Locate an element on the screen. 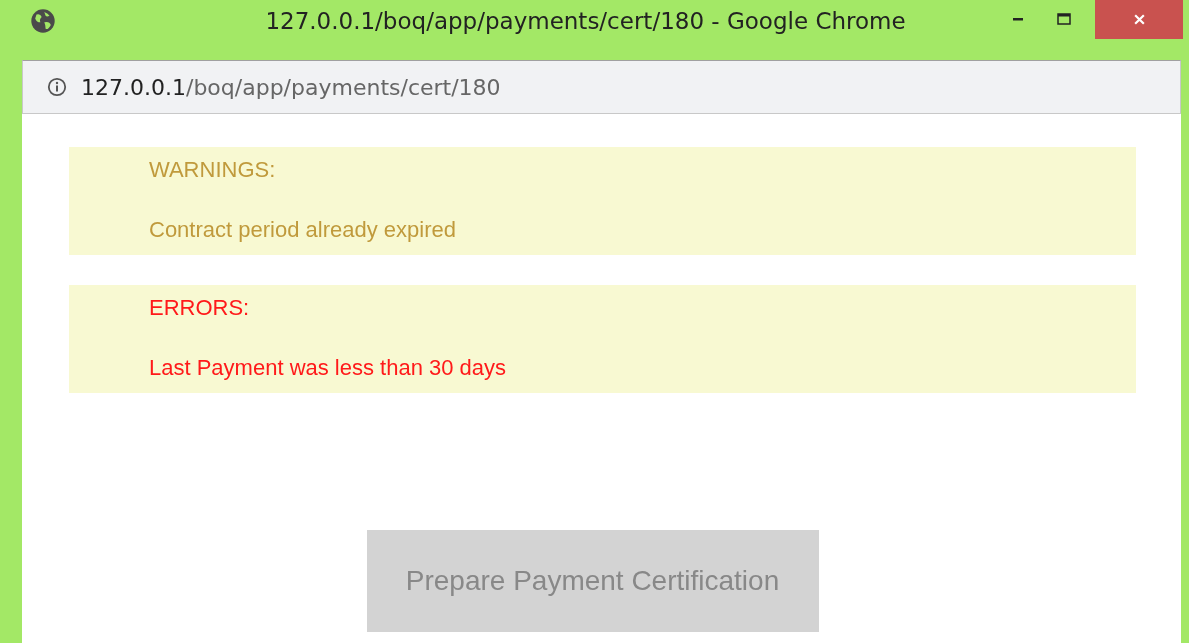 The width and height of the screenshot is (1189, 643). url-host: 127.0.0.1 is located at coordinates (133, 87).